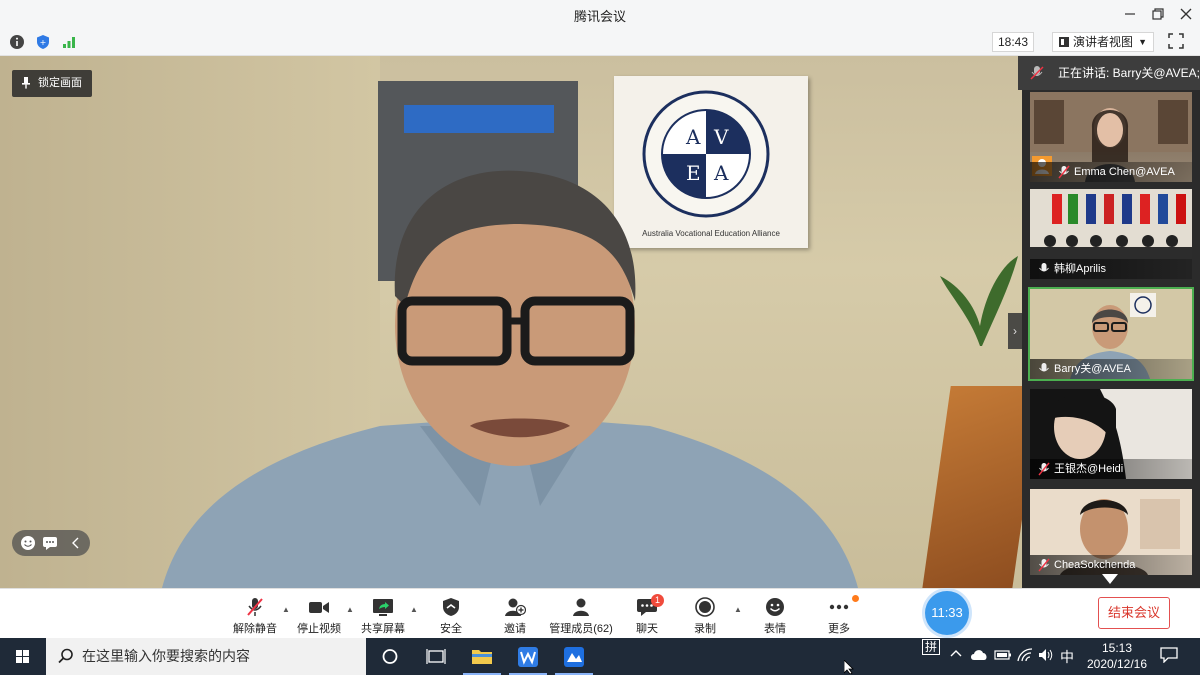 This screenshot has height=675, width=1200. I want to click on audio-options-caret: ▲, so click(286, 609).